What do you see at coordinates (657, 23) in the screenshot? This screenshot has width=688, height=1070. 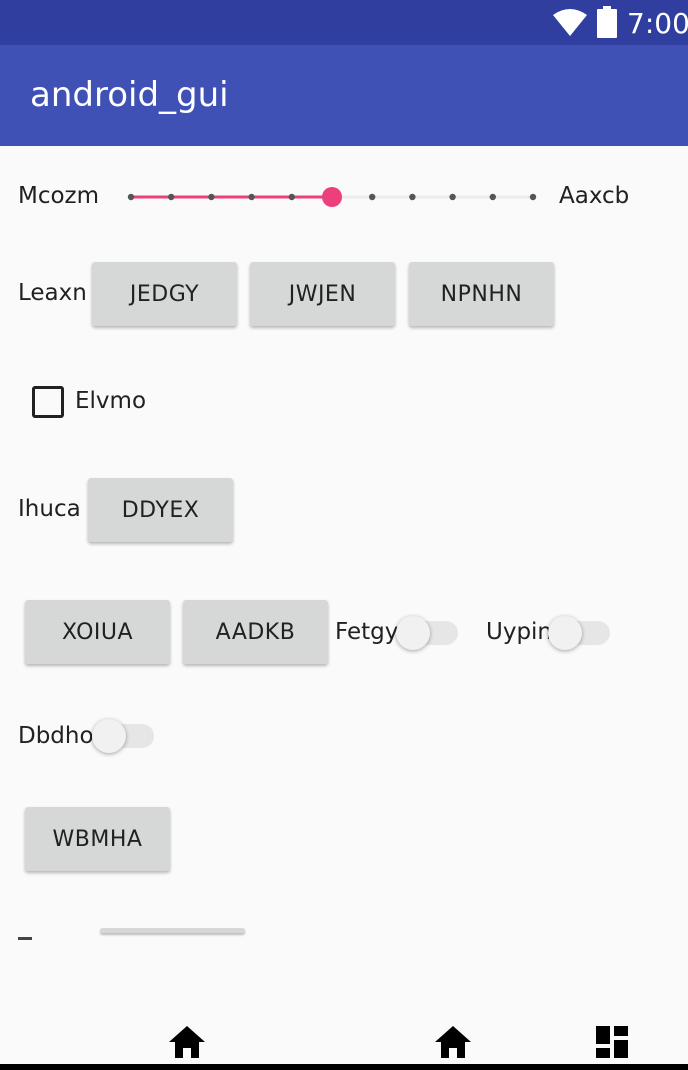 I see `status-time: 7:00` at bounding box center [657, 23].